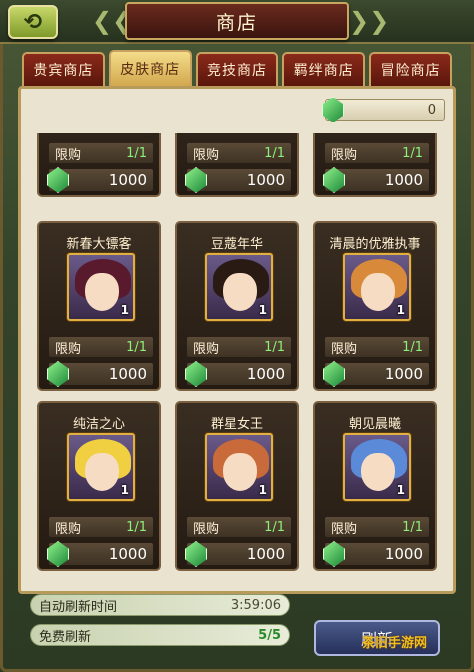 The image size is (474, 672). I want to click on shop-item-card: 朝见晨曦 1 限购 1/1 1000, so click(375, 486).